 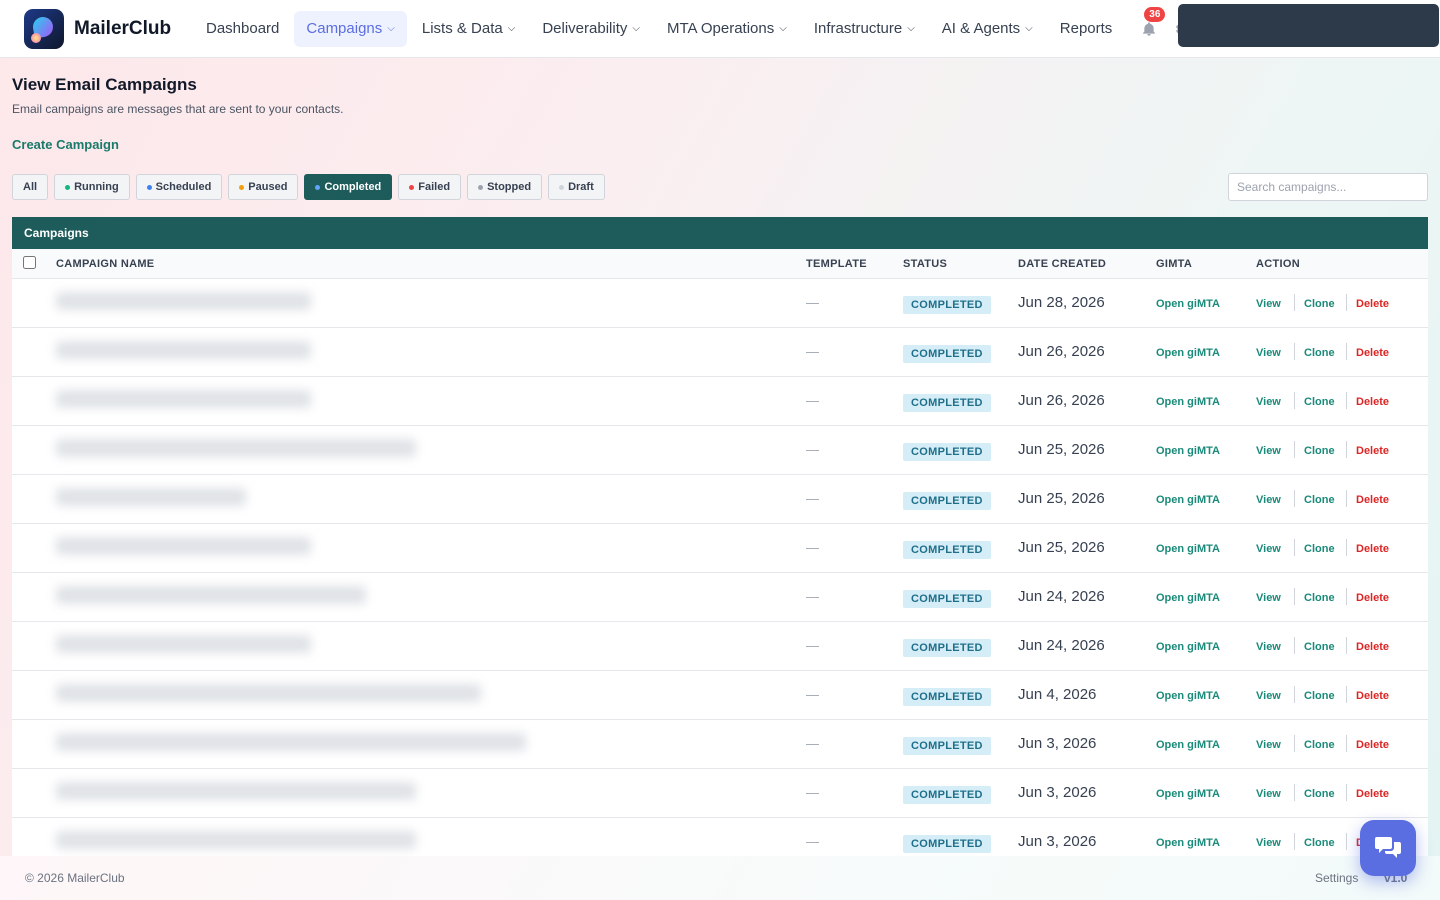 I want to click on filter-stopped: Stopped, so click(x=505, y=187).